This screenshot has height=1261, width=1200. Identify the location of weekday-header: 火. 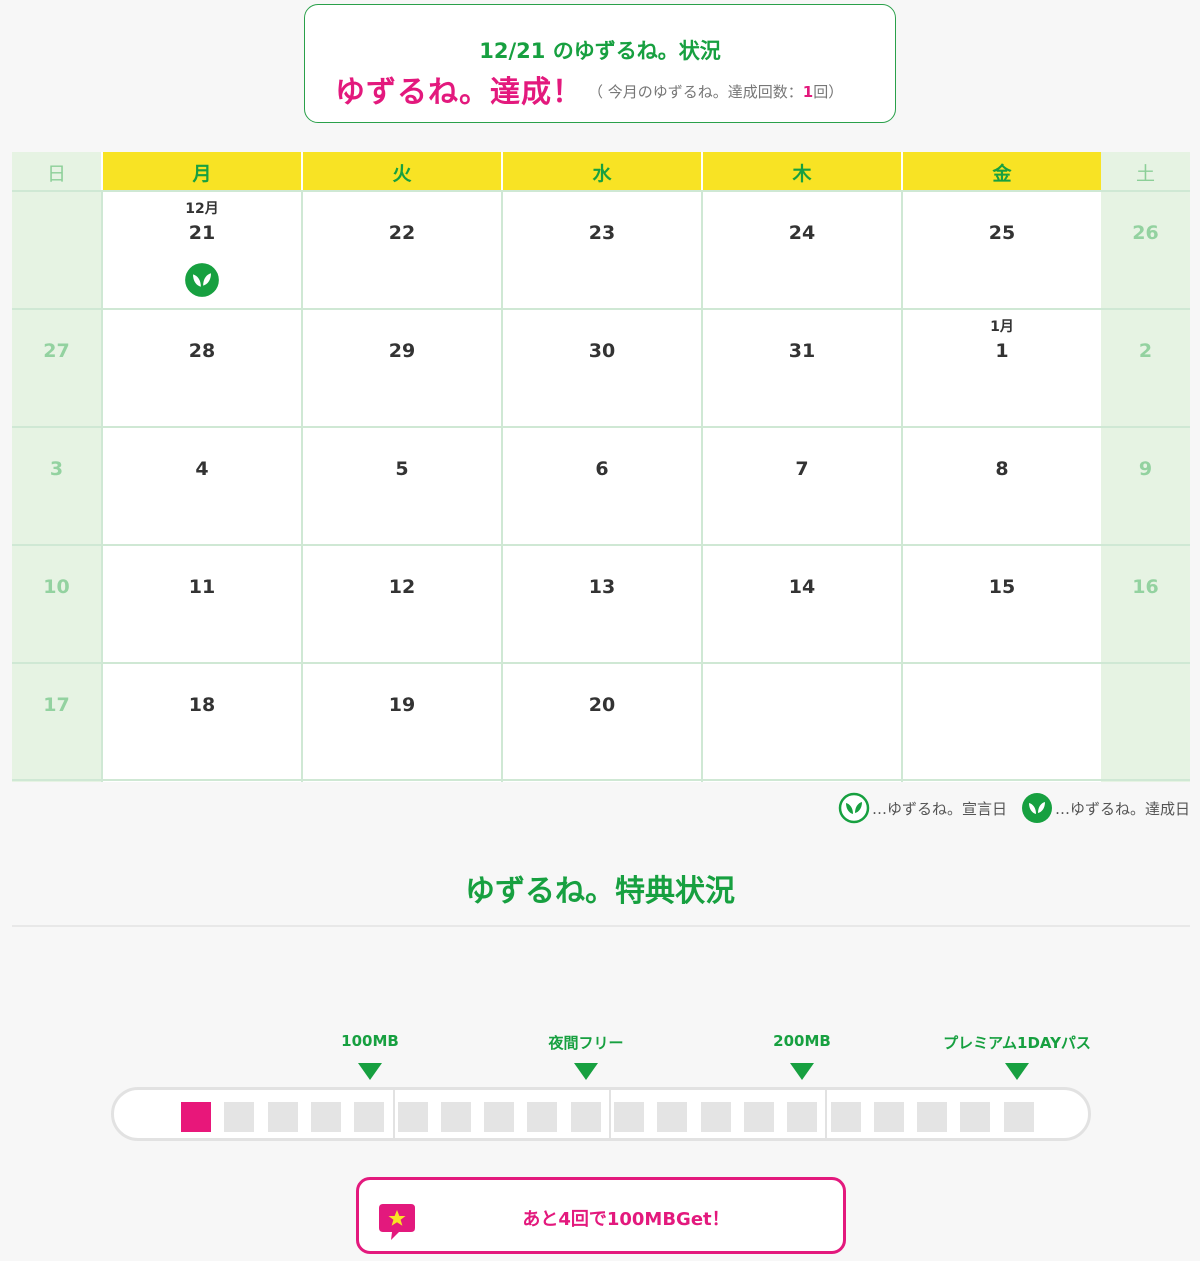
(401, 172).